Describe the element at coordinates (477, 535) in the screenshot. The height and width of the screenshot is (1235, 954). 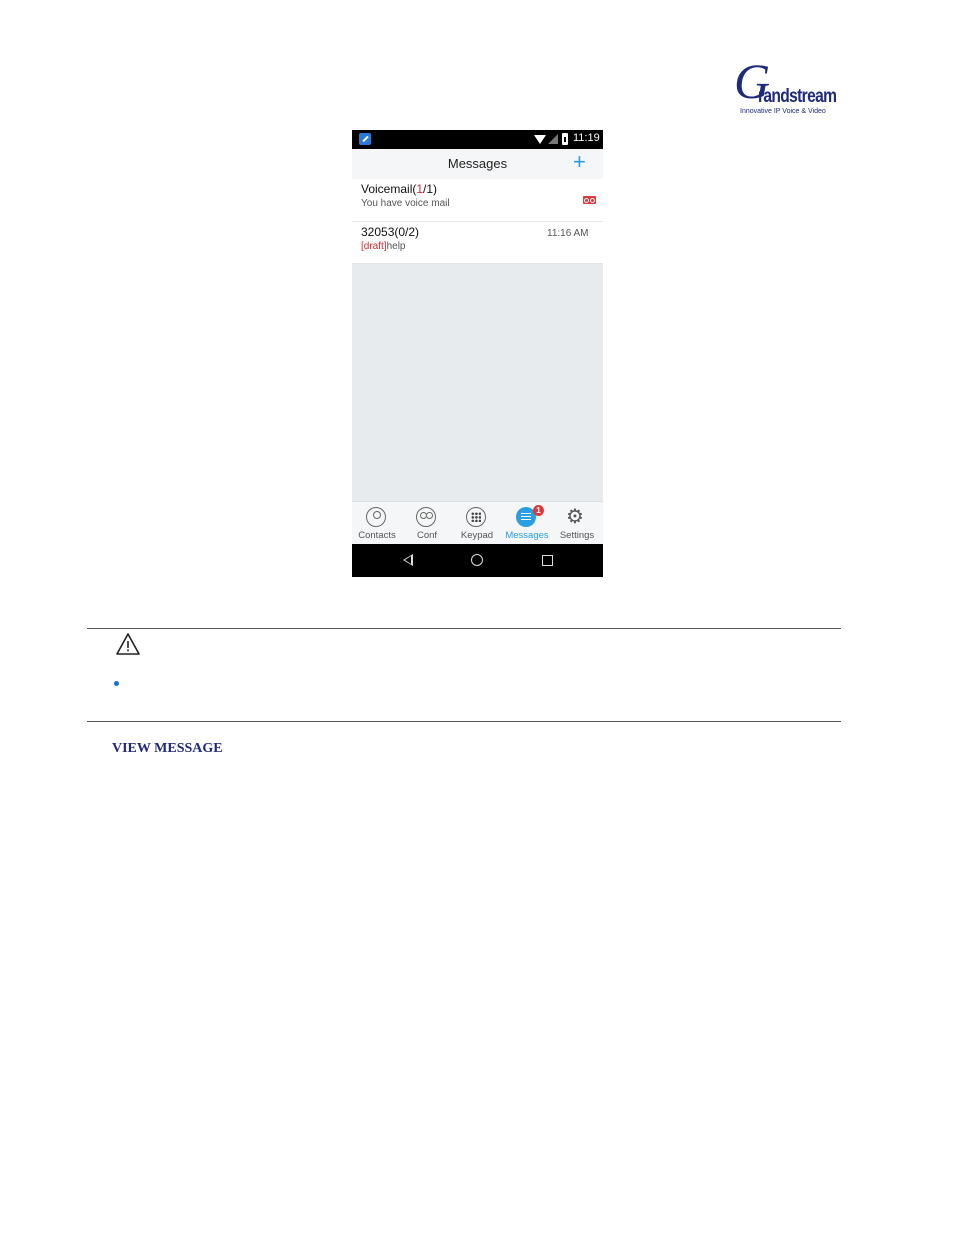
I see `tab-label: Keypad` at that location.